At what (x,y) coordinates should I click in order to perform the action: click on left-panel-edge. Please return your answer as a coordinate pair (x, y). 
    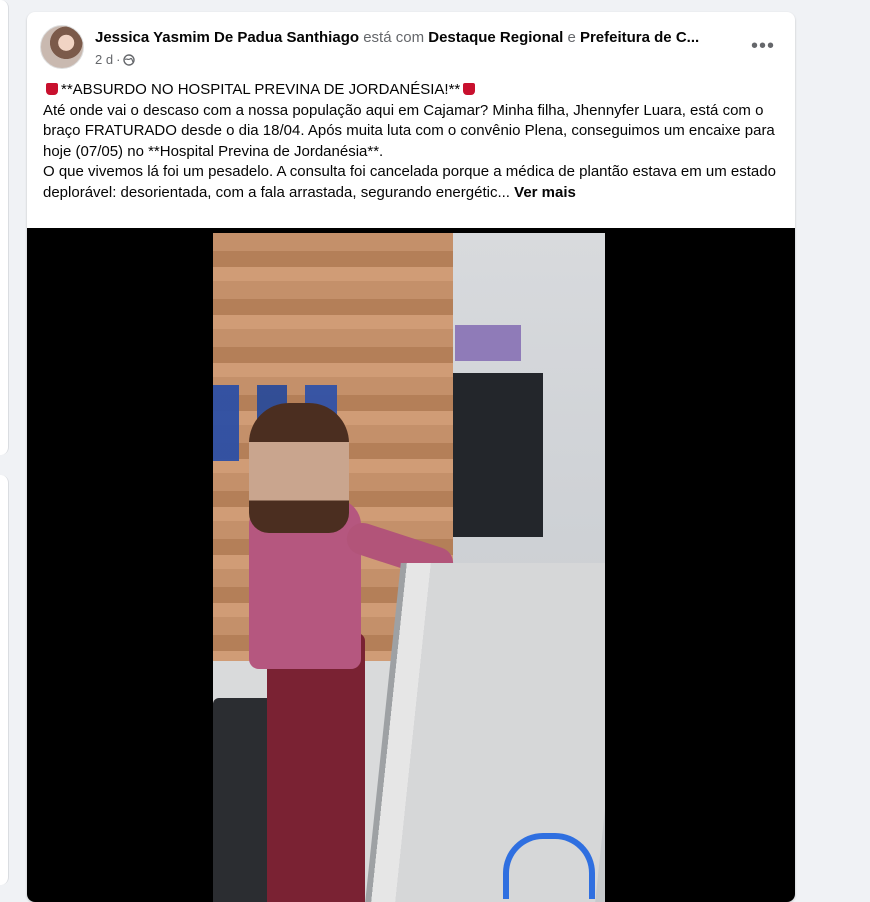
    Looking at the image, I should click on (4, 227).